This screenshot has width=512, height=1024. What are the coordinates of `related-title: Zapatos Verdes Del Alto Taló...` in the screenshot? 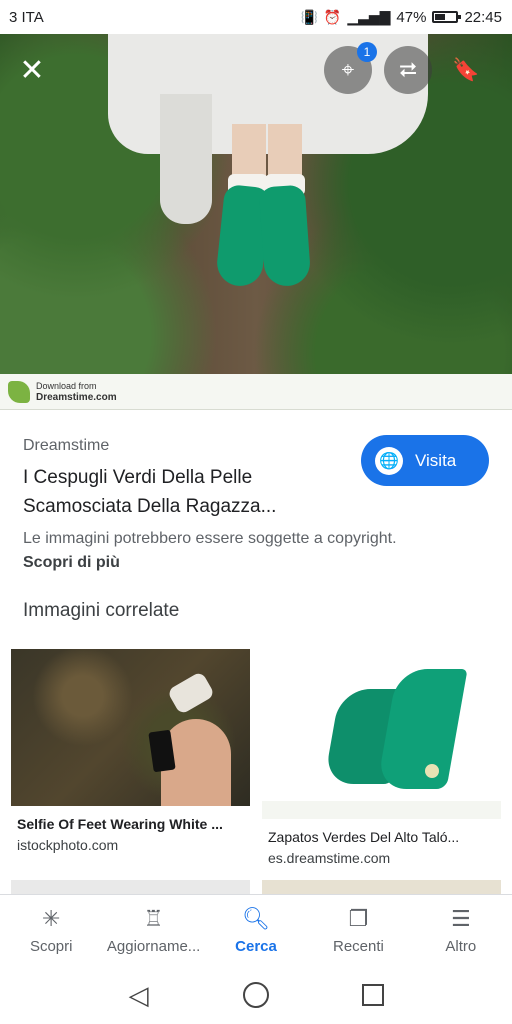 It's located at (382, 837).